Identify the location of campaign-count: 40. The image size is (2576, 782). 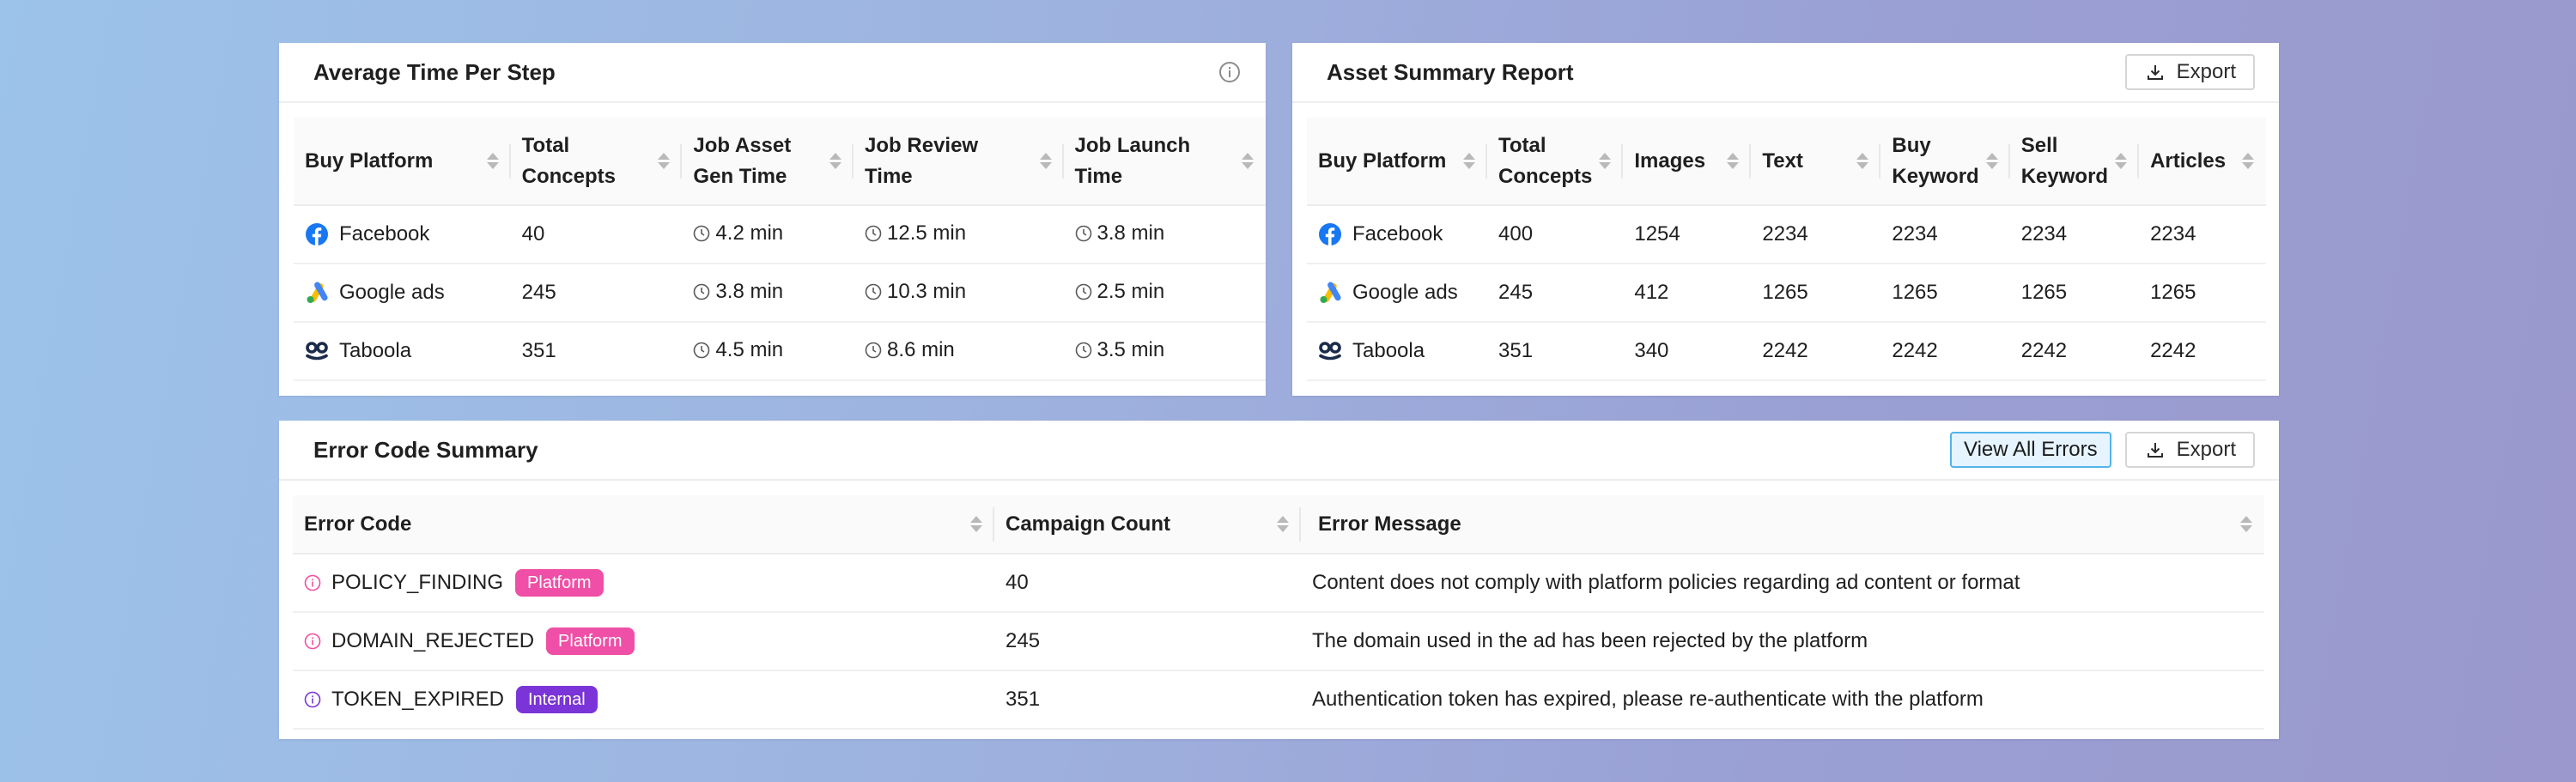
(1147, 583).